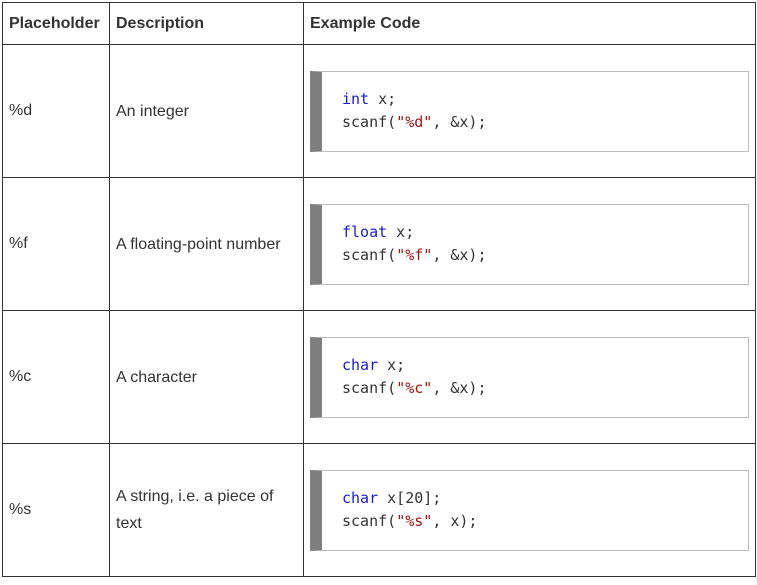 This screenshot has height=585, width=757. I want to click on description-cell: A character, so click(206, 377).